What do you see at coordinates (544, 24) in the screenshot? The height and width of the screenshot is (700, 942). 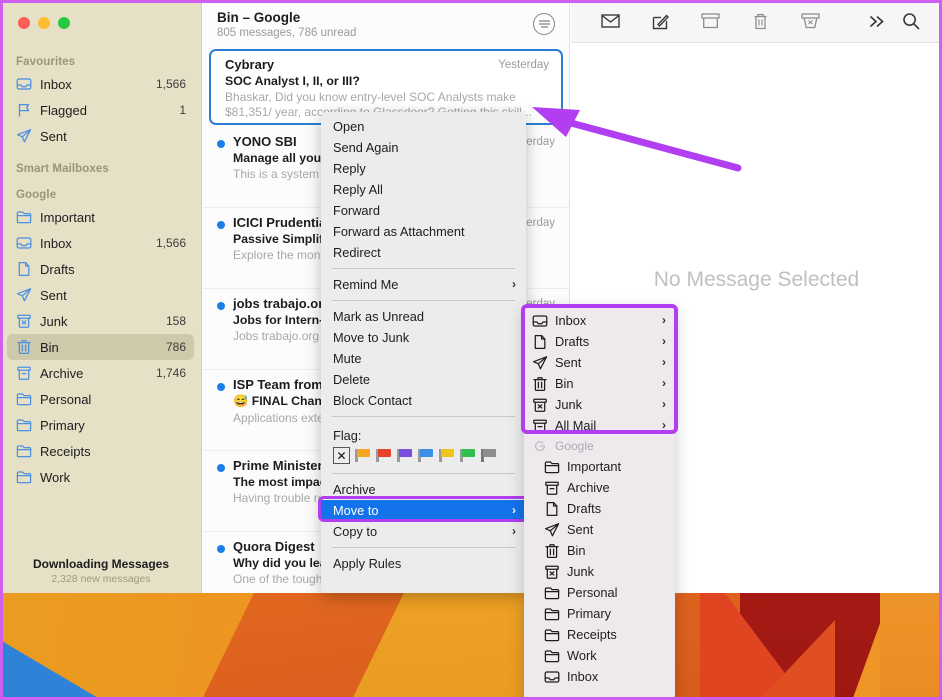 I see `filter-icon` at bounding box center [544, 24].